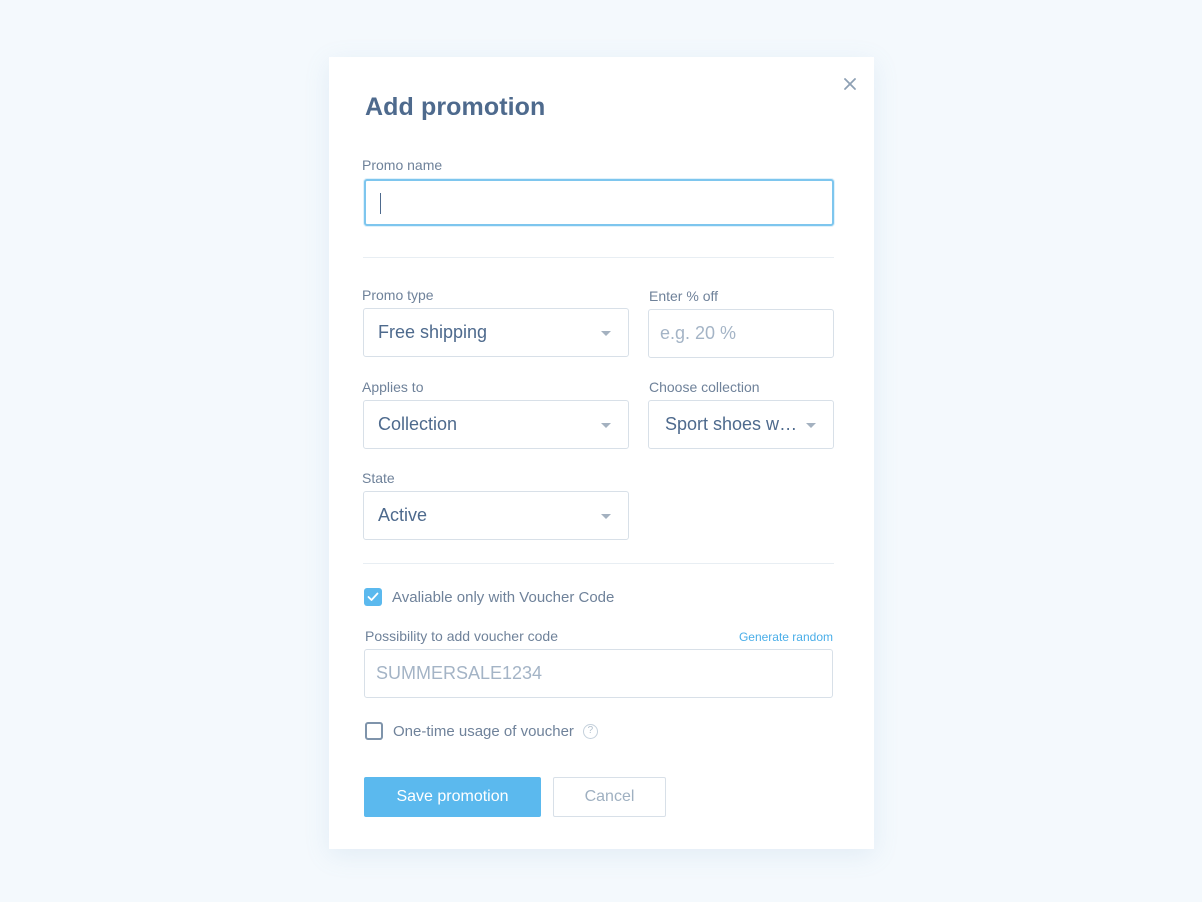  I want to click on close-button, so click(850, 84).